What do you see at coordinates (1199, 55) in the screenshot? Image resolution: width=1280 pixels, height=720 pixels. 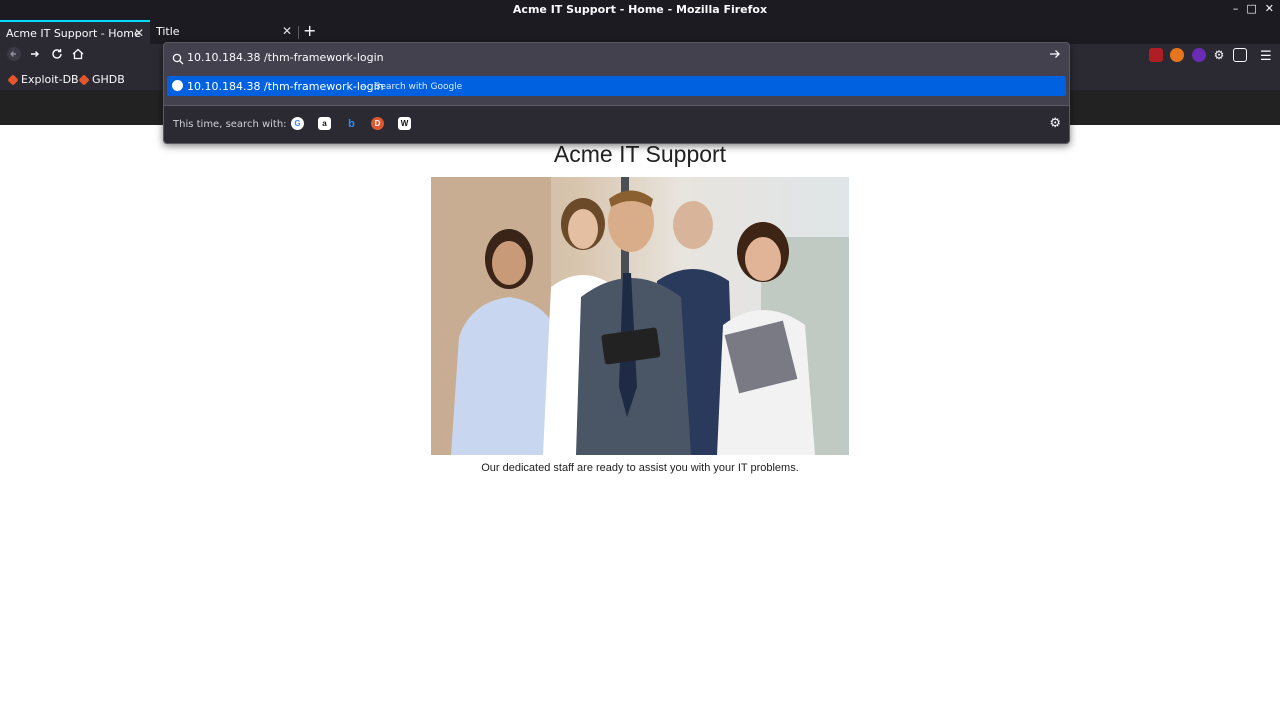 I see `wappalyzer-extension-icon` at bounding box center [1199, 55].